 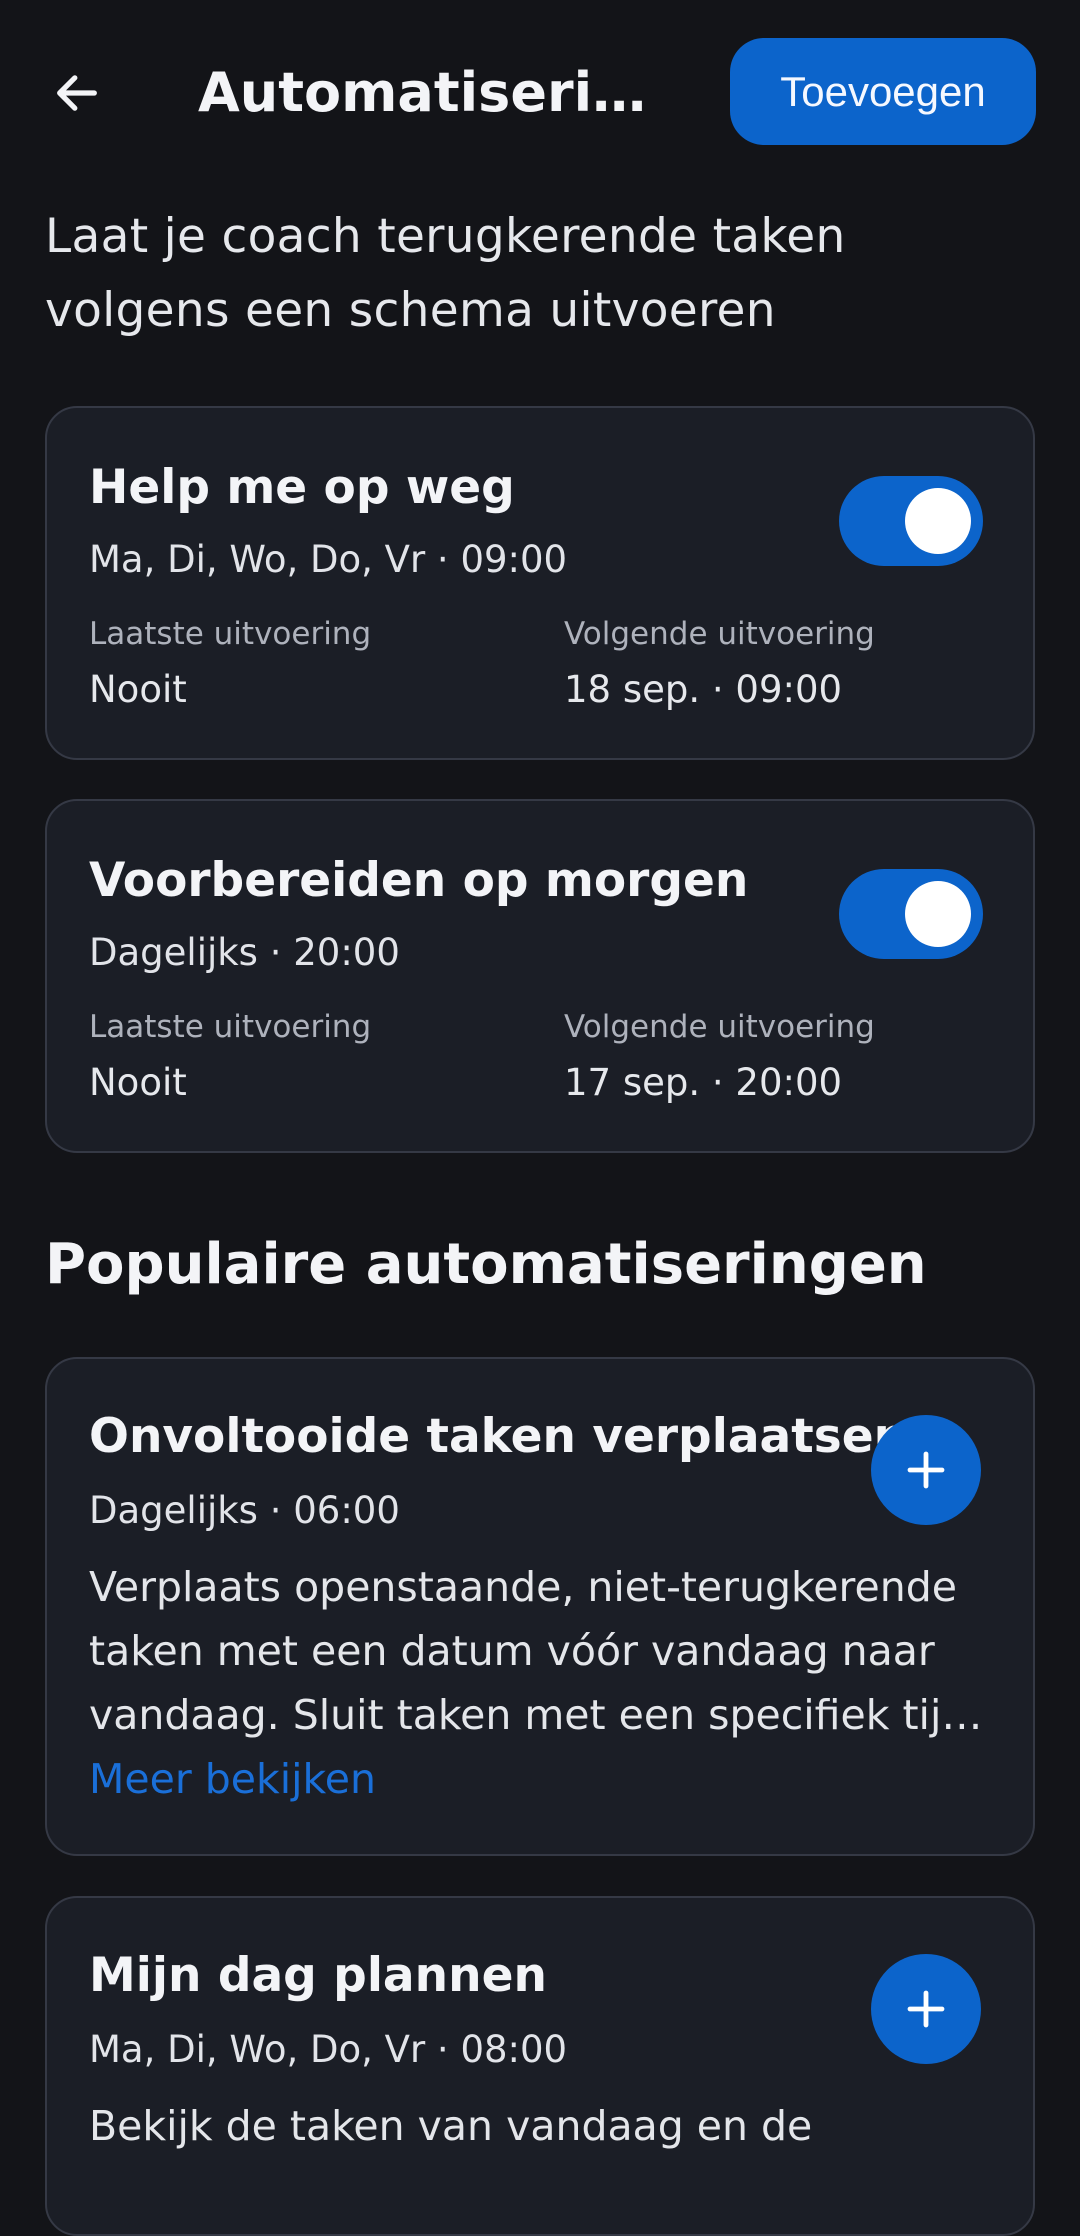 I want to click on add-automation-button: Toevoegen, so click(x=883, y=91).